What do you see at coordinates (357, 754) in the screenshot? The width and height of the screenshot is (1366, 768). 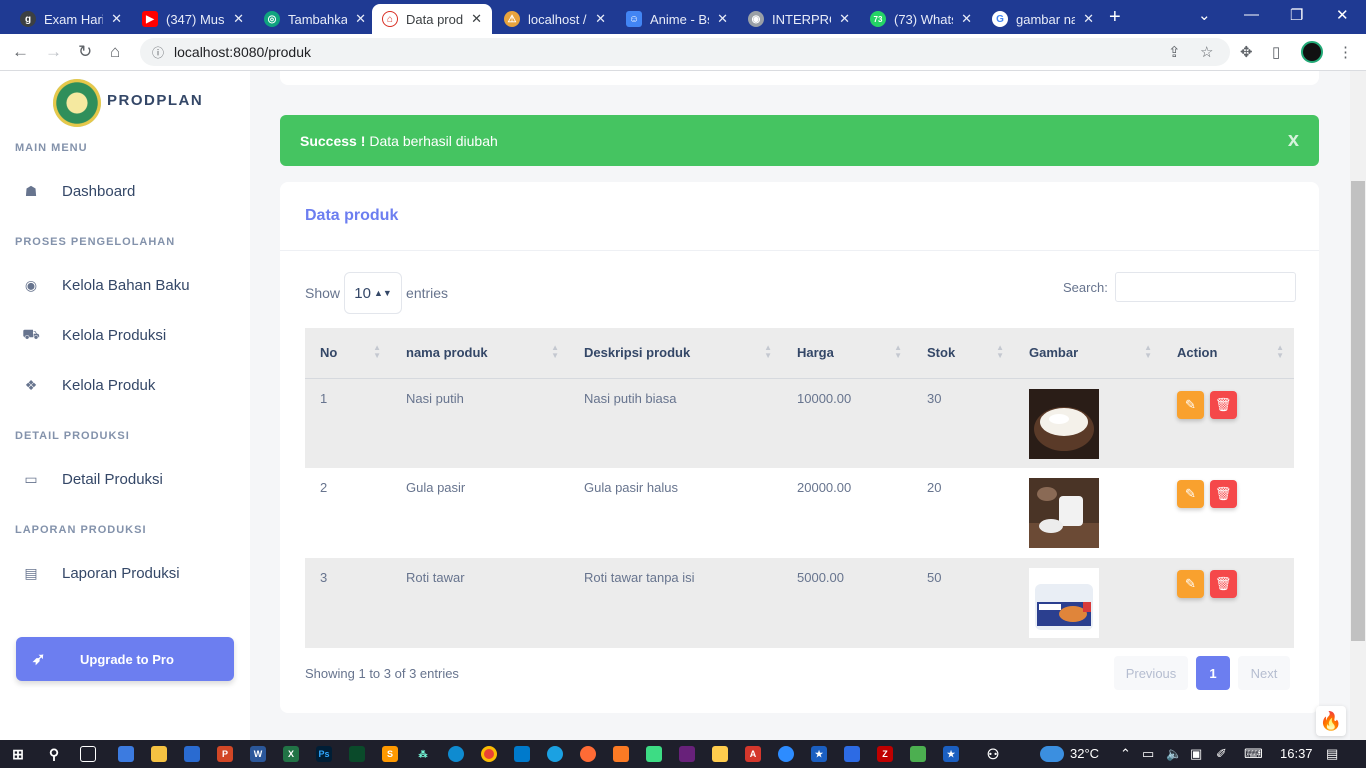 I see `dreamweaver-icon` at bounding box center [357, 754].